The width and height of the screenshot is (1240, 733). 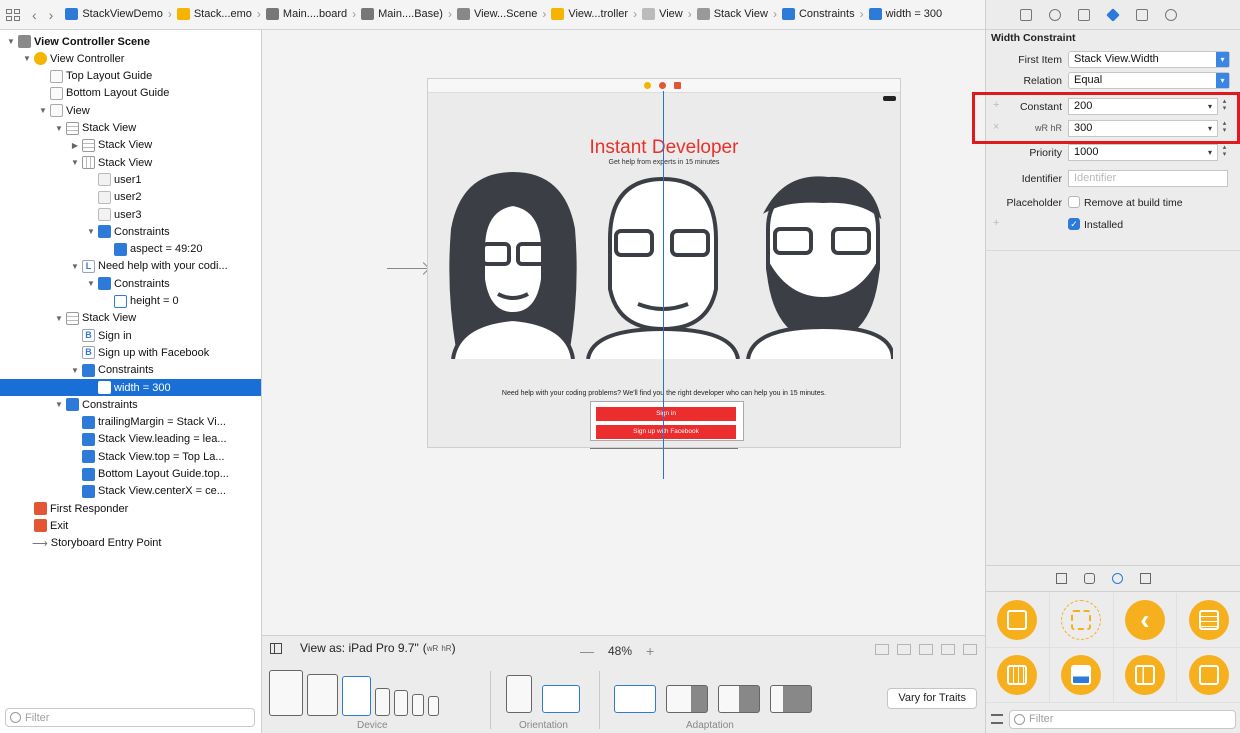 I want to click on device-iphone-icon, so click(x=401, y=703).